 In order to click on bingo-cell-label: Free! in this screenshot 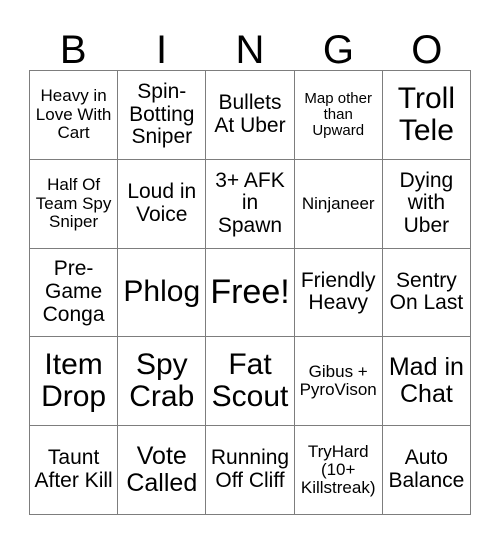, I will do `click(250, 292)`.